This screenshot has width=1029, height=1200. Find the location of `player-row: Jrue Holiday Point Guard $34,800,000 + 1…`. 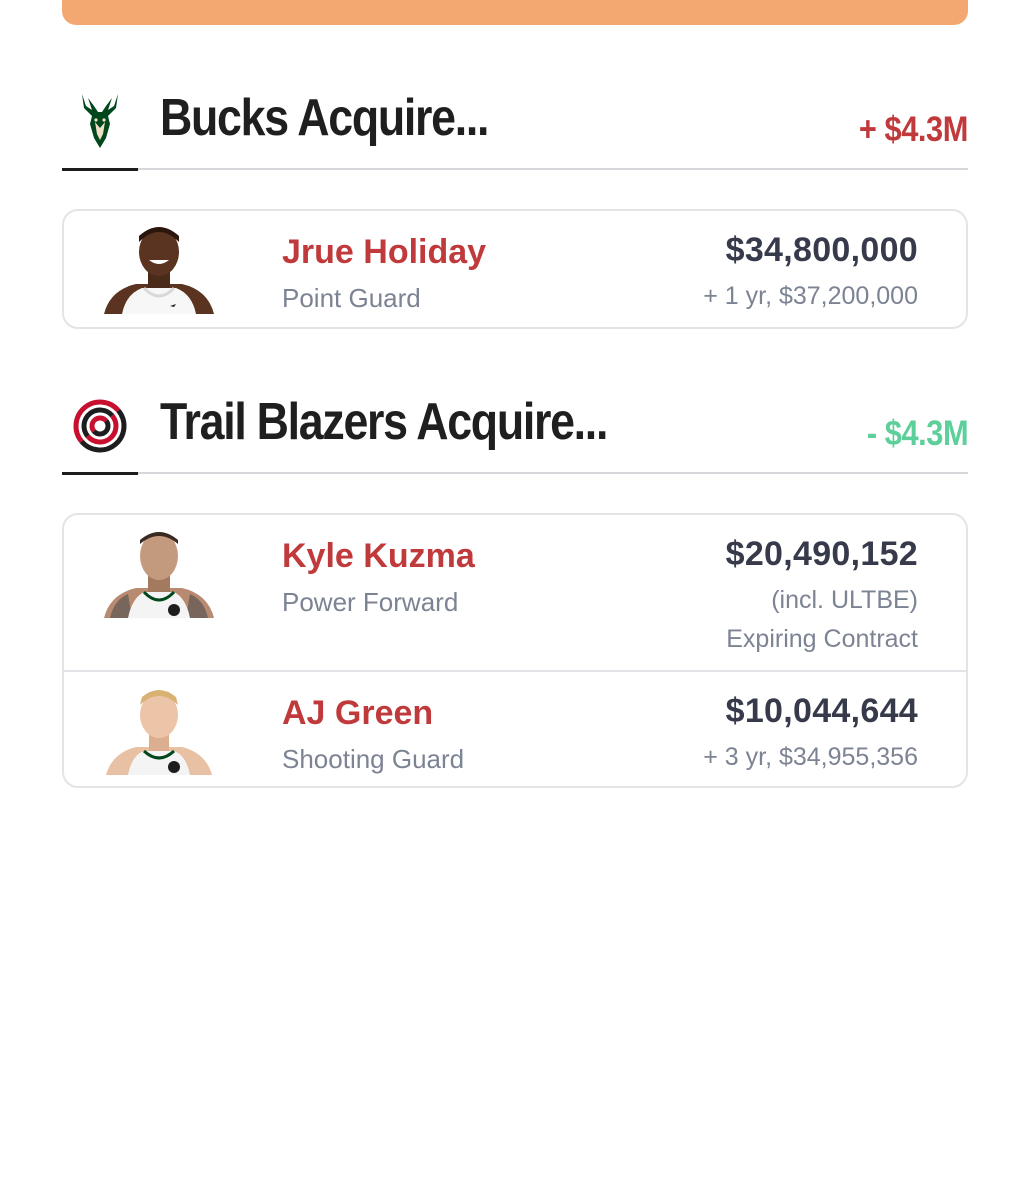

player-row: Jrue Holiday Point Guard $34,800,000 + 1… is located at coordinates (515, 269).